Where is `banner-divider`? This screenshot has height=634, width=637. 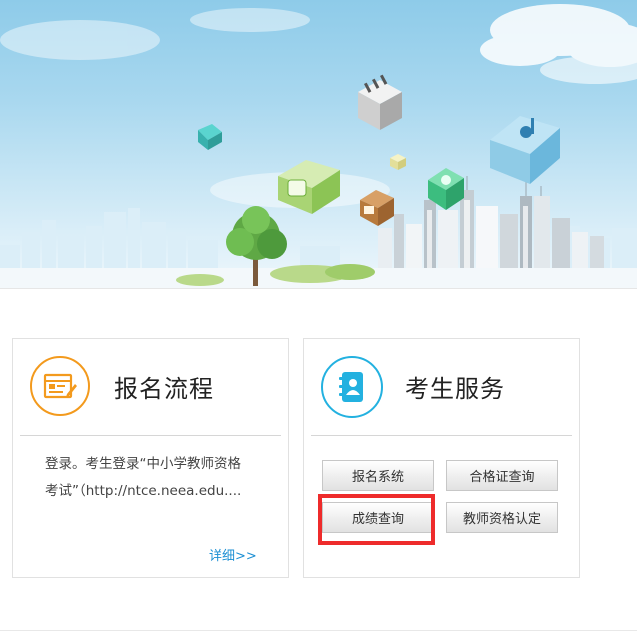 banner-divider is located at coordinates (318, 288).